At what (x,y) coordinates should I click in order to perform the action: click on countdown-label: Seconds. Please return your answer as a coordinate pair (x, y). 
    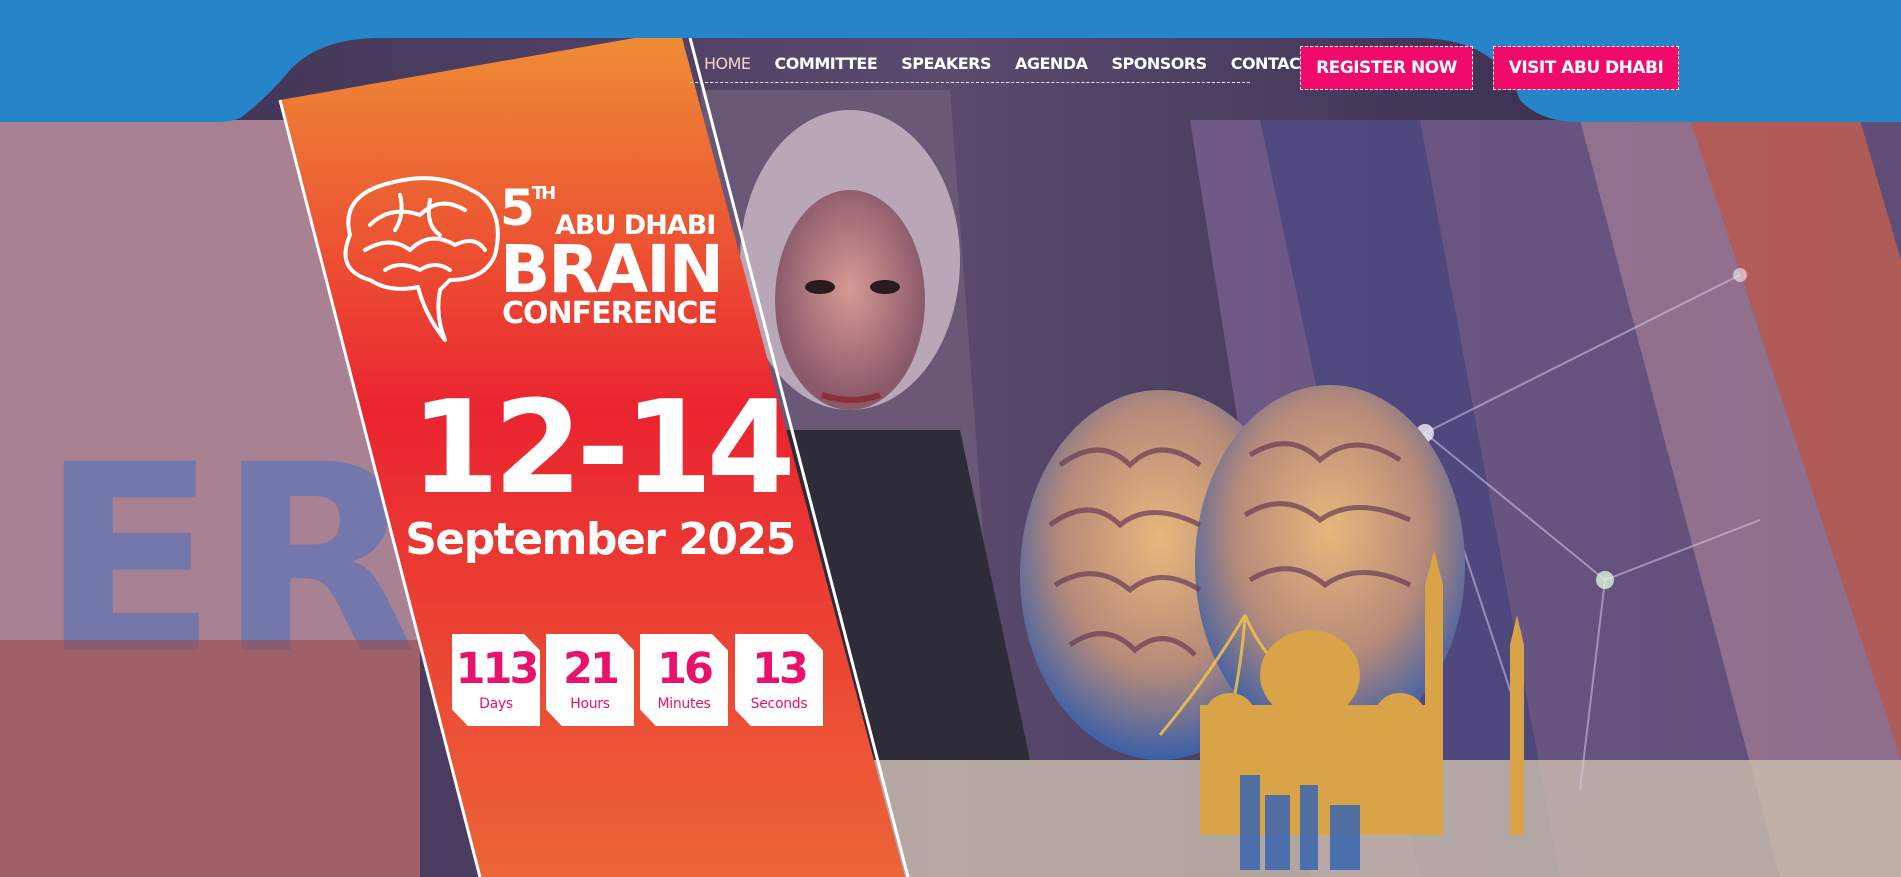
    Looking at the image, I should click on (779, 704).